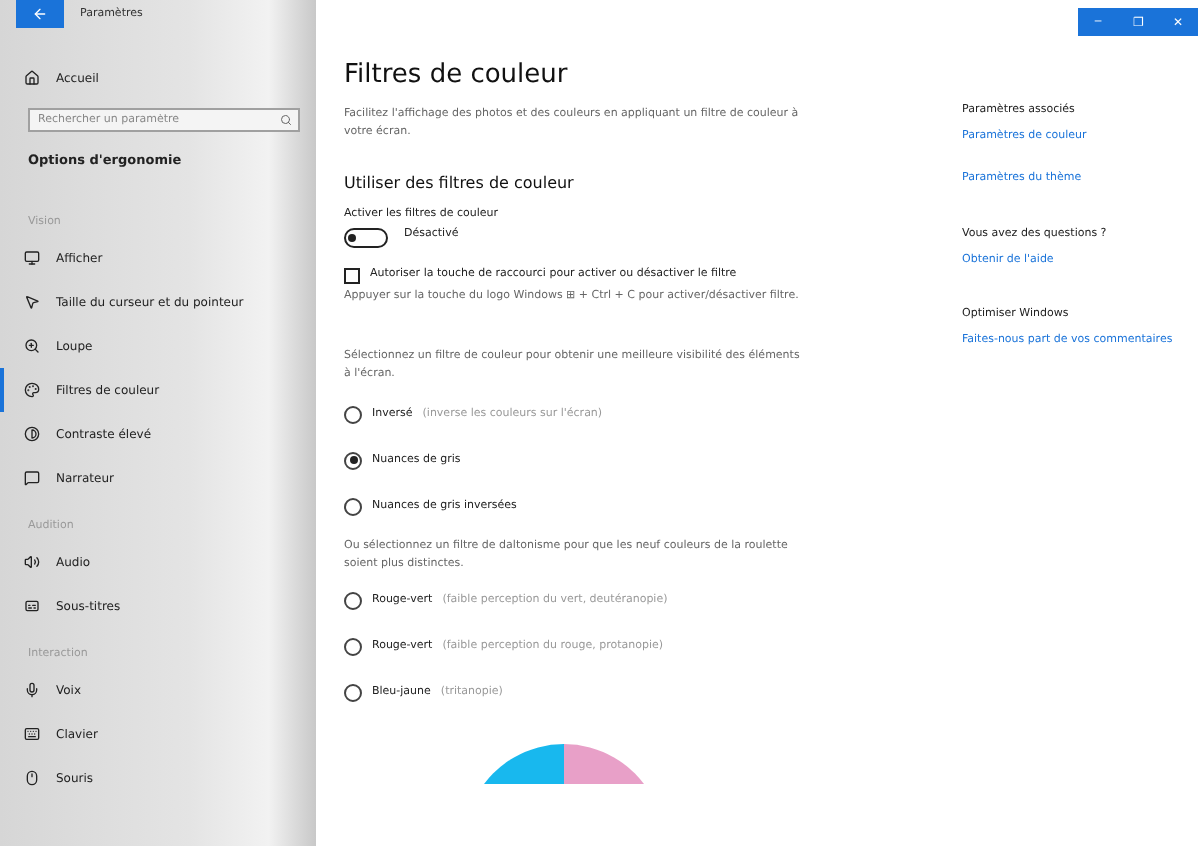  What do you see at coordinates (32, 478) in the screenshot?
I see `speech-bubble-icon` at bounding box center [32, 478].